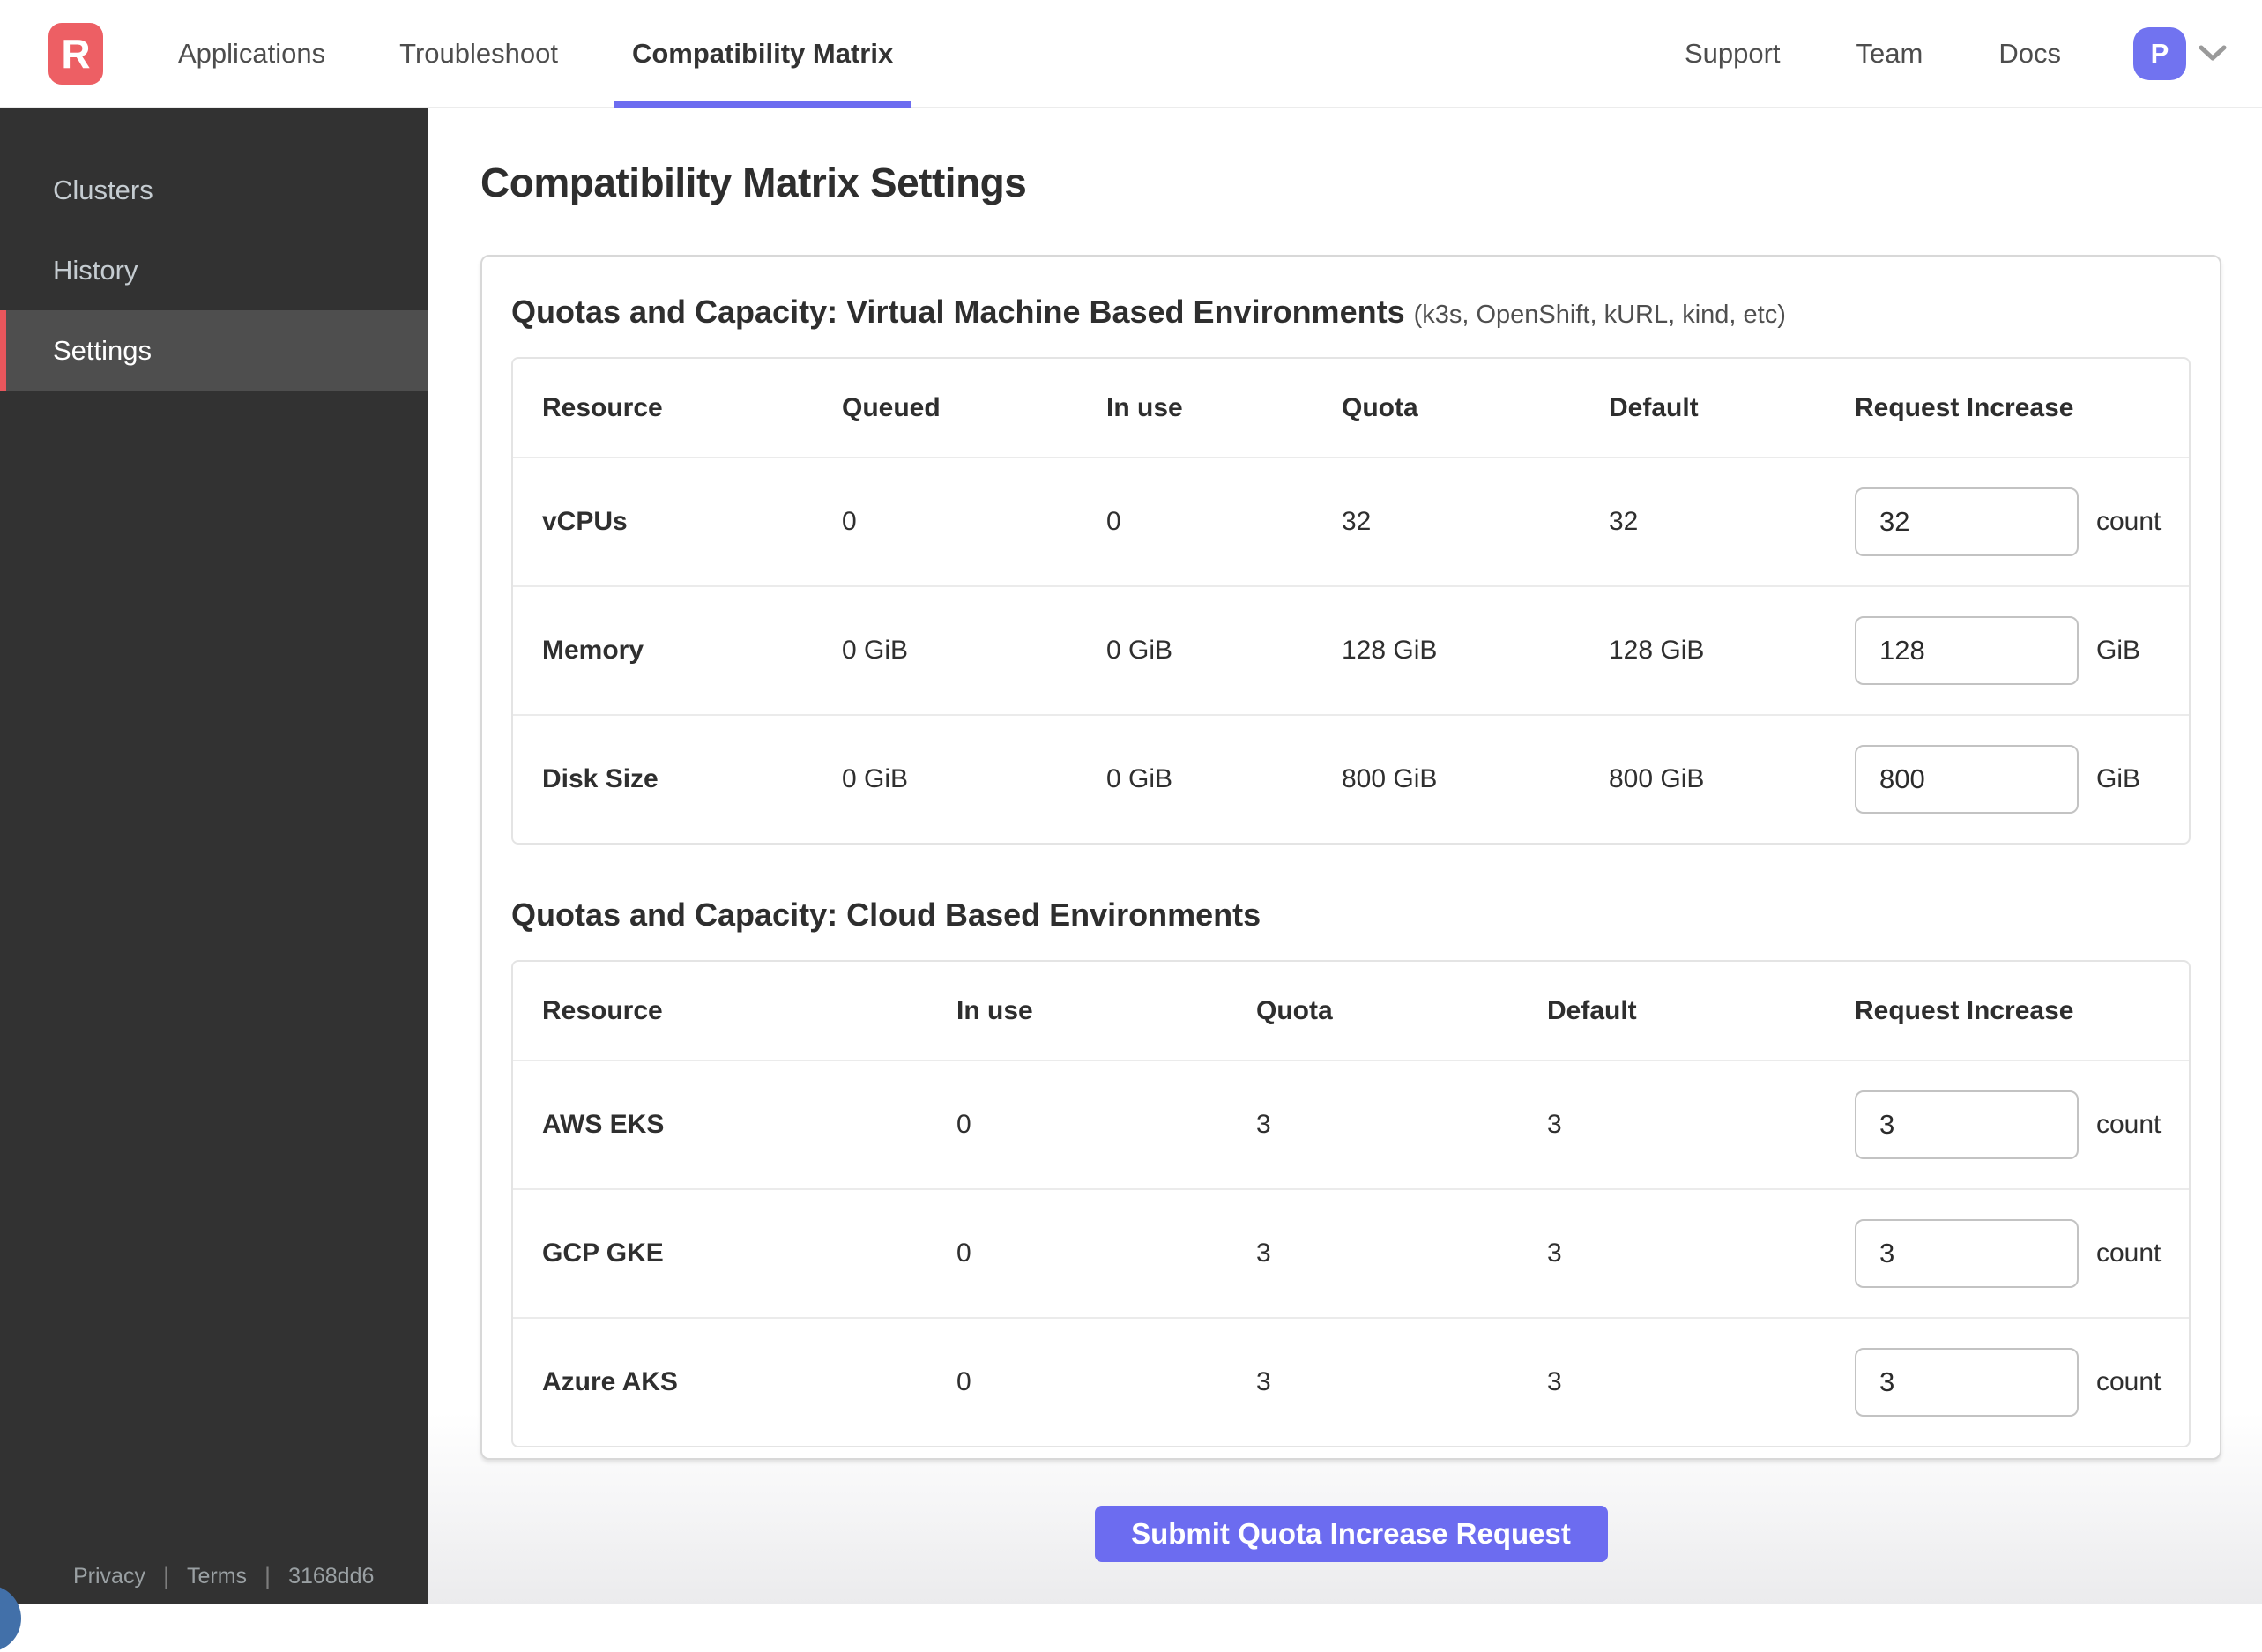 Image resolution: width=2262 pixels, height=1652 pixels. Describe the element at coordinates (217, 1576) in the screenshot. I see `terms-link: Terms` at that location.